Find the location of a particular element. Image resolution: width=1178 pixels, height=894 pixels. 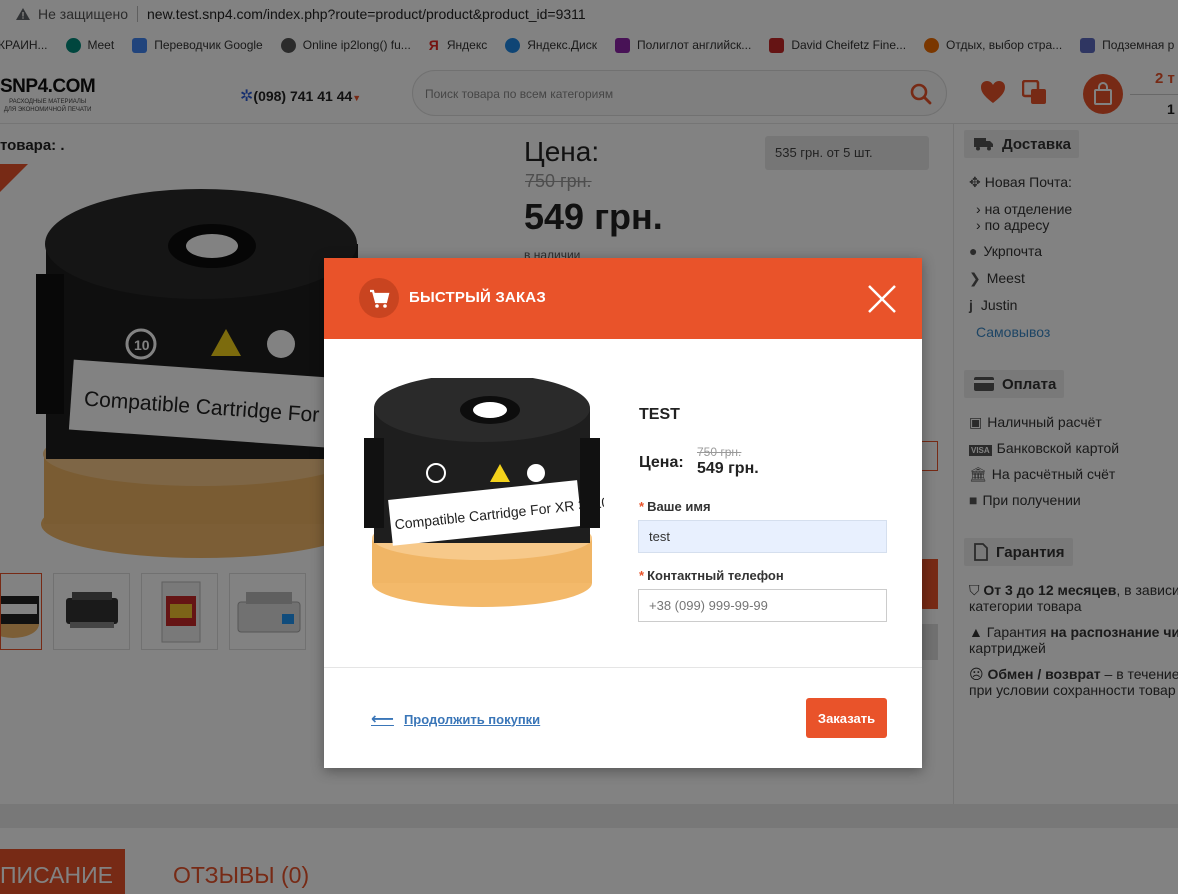

name-input is located at coordinates (762, 536).